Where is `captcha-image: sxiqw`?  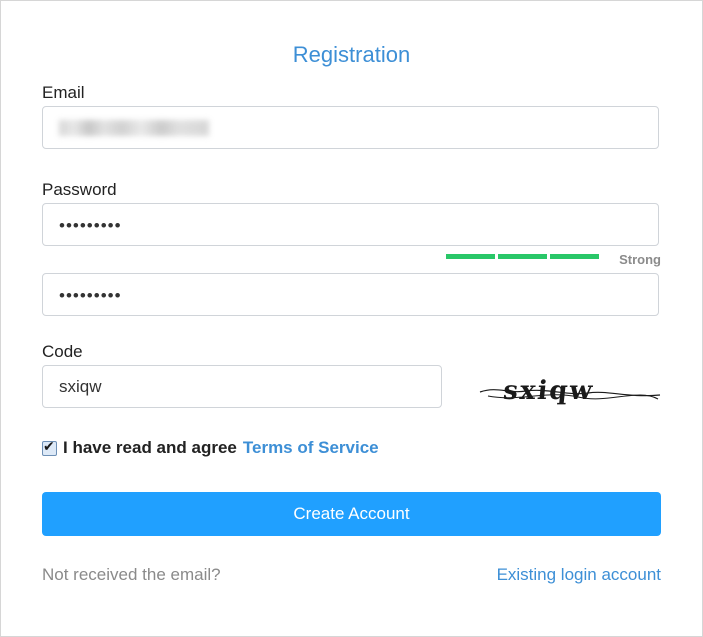
captcha-image: sxiqw is located at coordinates (570, 391).